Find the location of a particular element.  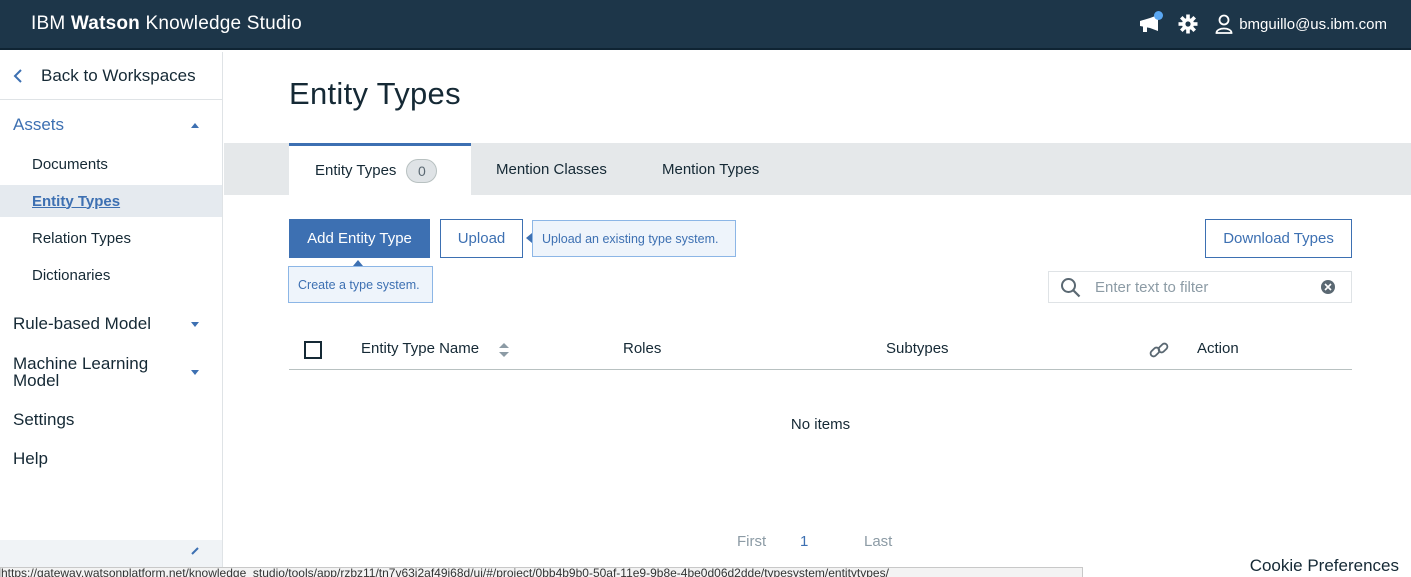

column-subtypes: Subtypes is located at coordinates (917, 348).